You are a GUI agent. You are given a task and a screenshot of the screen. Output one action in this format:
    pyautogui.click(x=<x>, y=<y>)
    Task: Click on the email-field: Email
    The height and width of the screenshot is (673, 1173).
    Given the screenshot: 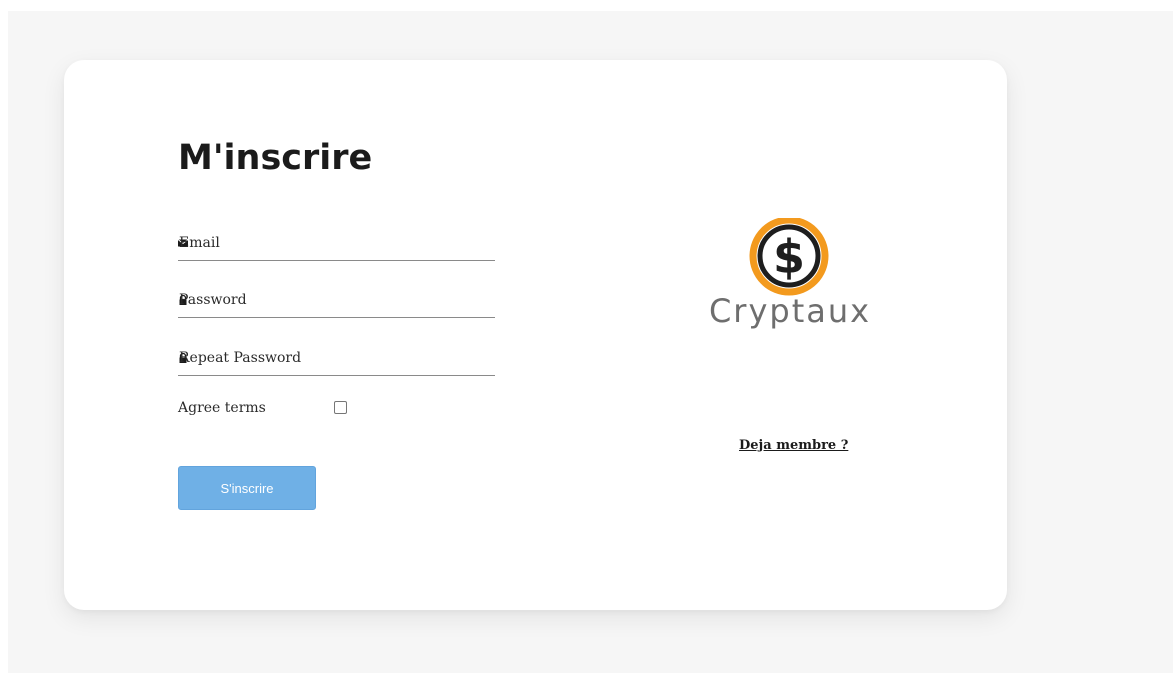 What is the action you would take?
    pyautogui.click(x=336, y=247)
    